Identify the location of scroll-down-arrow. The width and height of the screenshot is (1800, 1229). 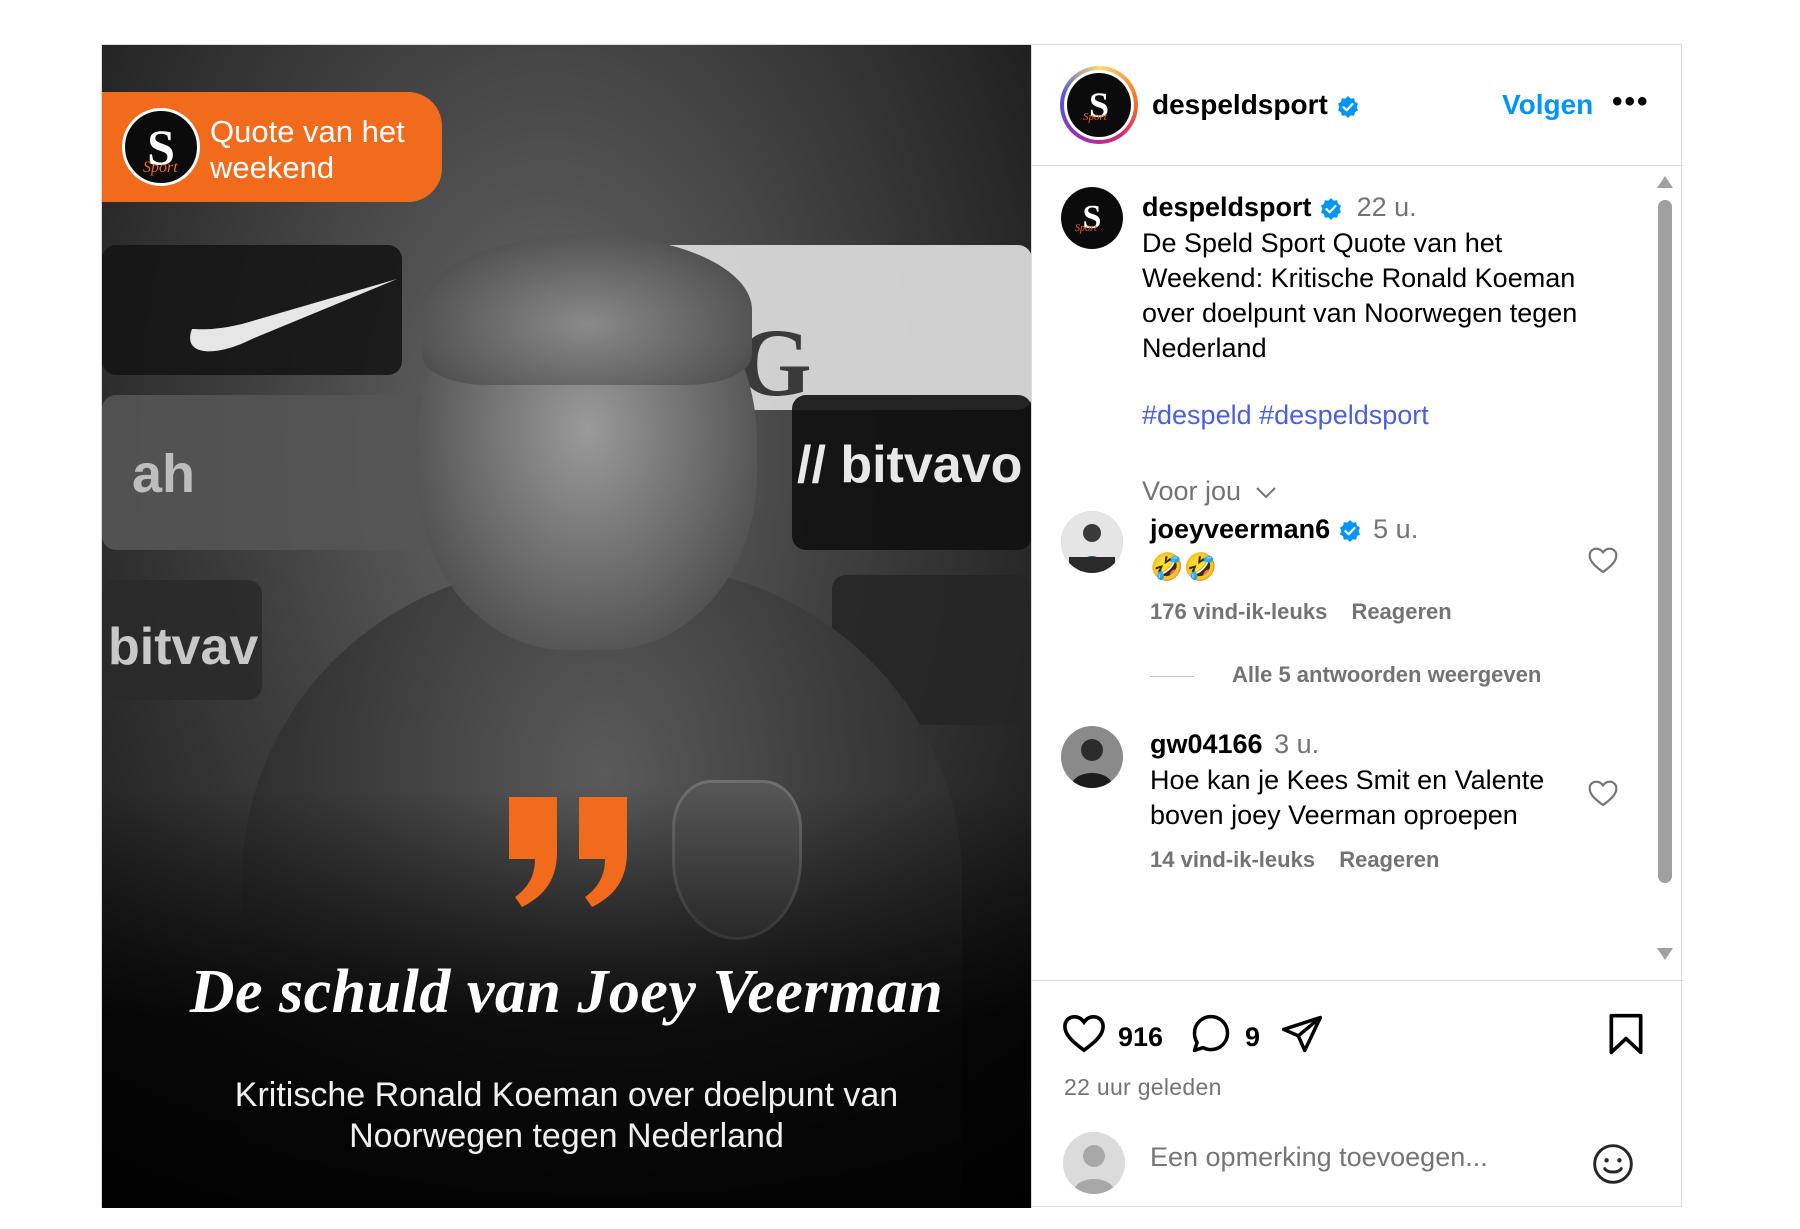
(1665, 954).